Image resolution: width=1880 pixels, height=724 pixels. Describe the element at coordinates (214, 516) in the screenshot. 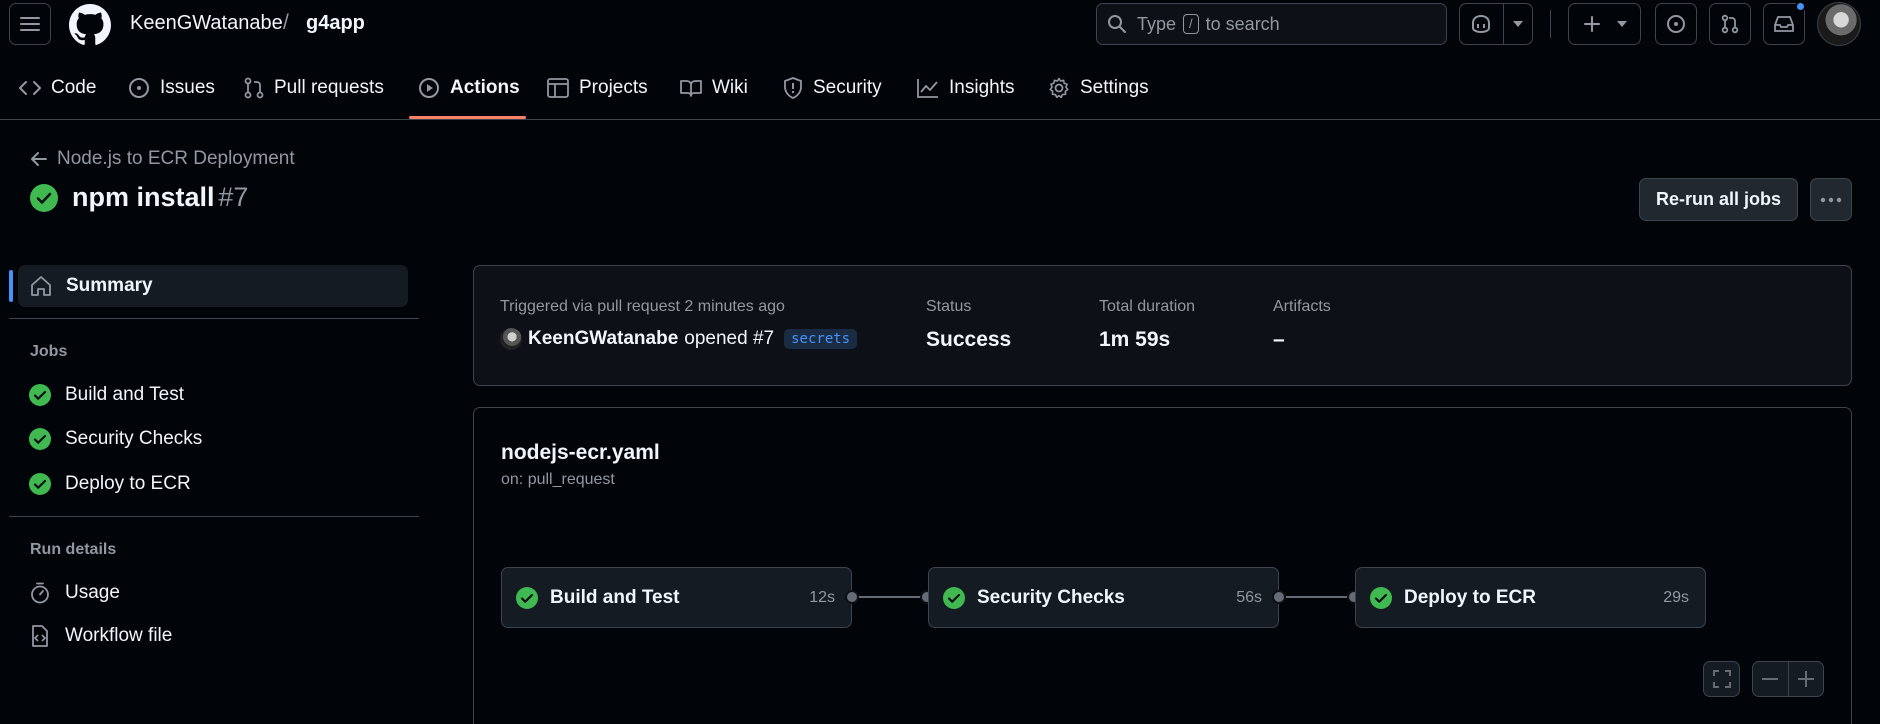

I see `sidebar-divider` at that location.